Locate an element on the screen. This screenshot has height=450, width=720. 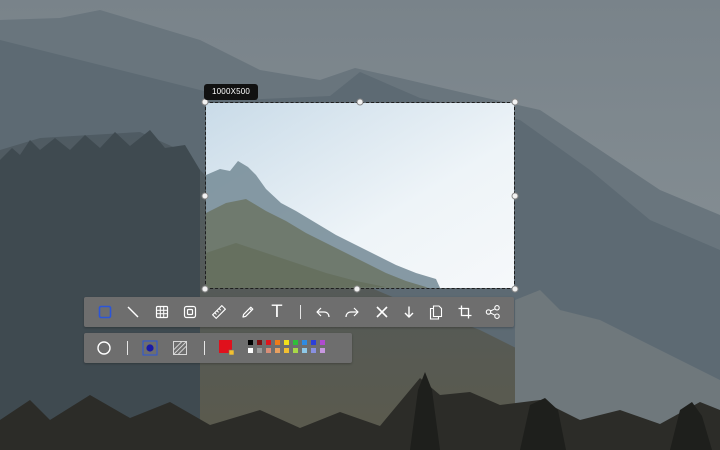
ruler-icon is located at coordinates (219, 312).